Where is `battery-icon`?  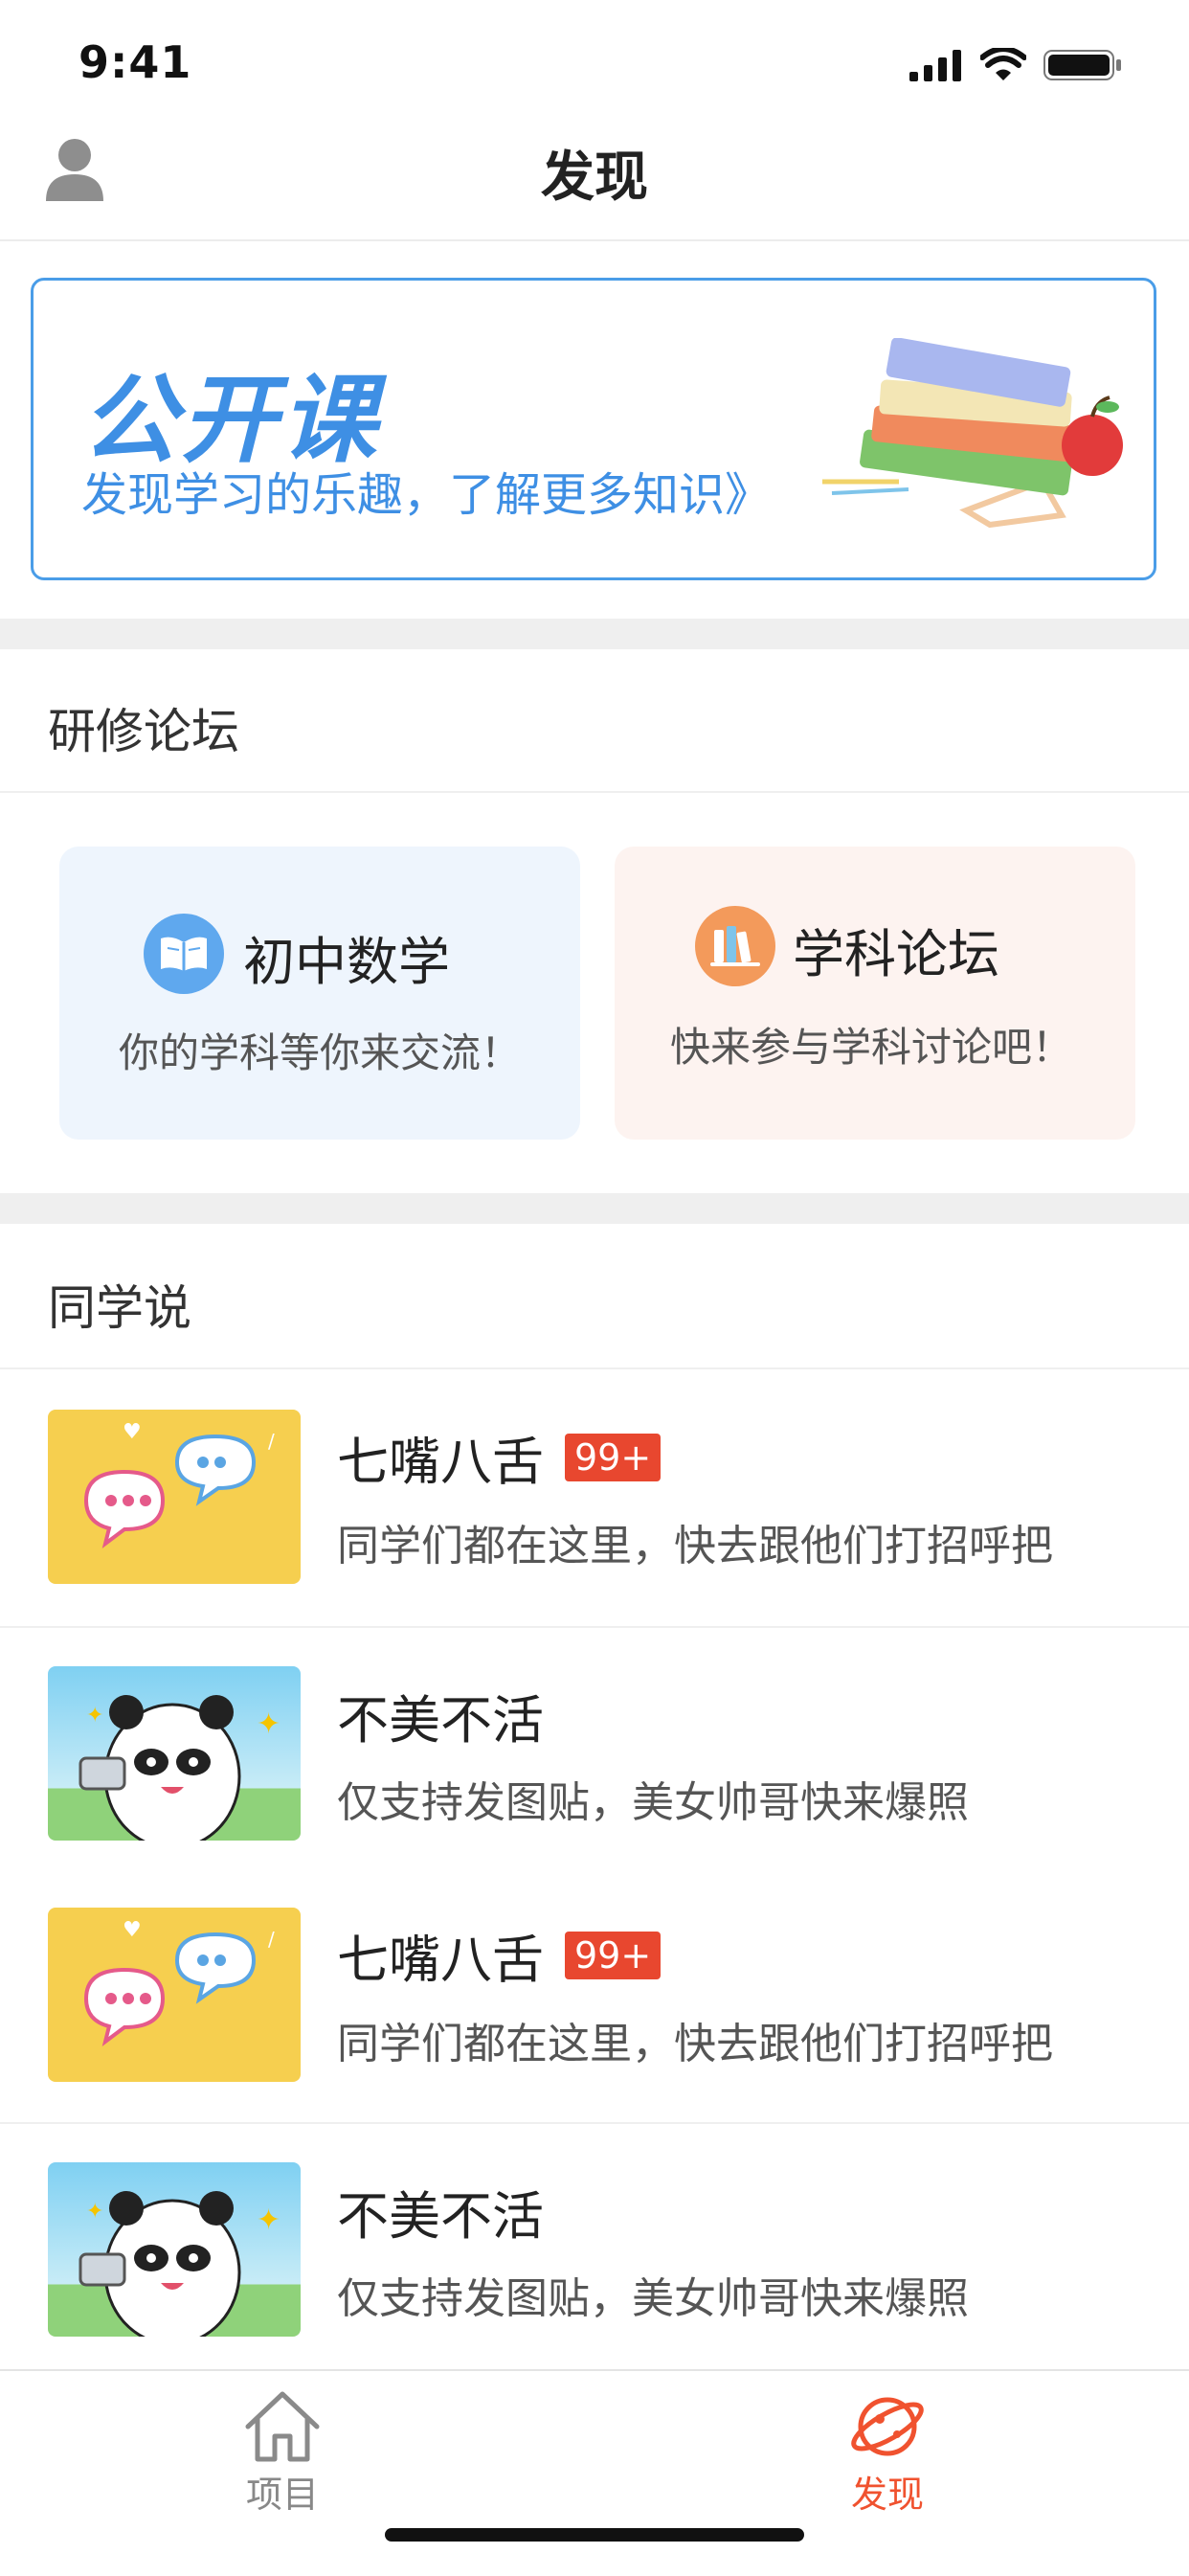
battery-icon is located at coordinates (1082, 65).